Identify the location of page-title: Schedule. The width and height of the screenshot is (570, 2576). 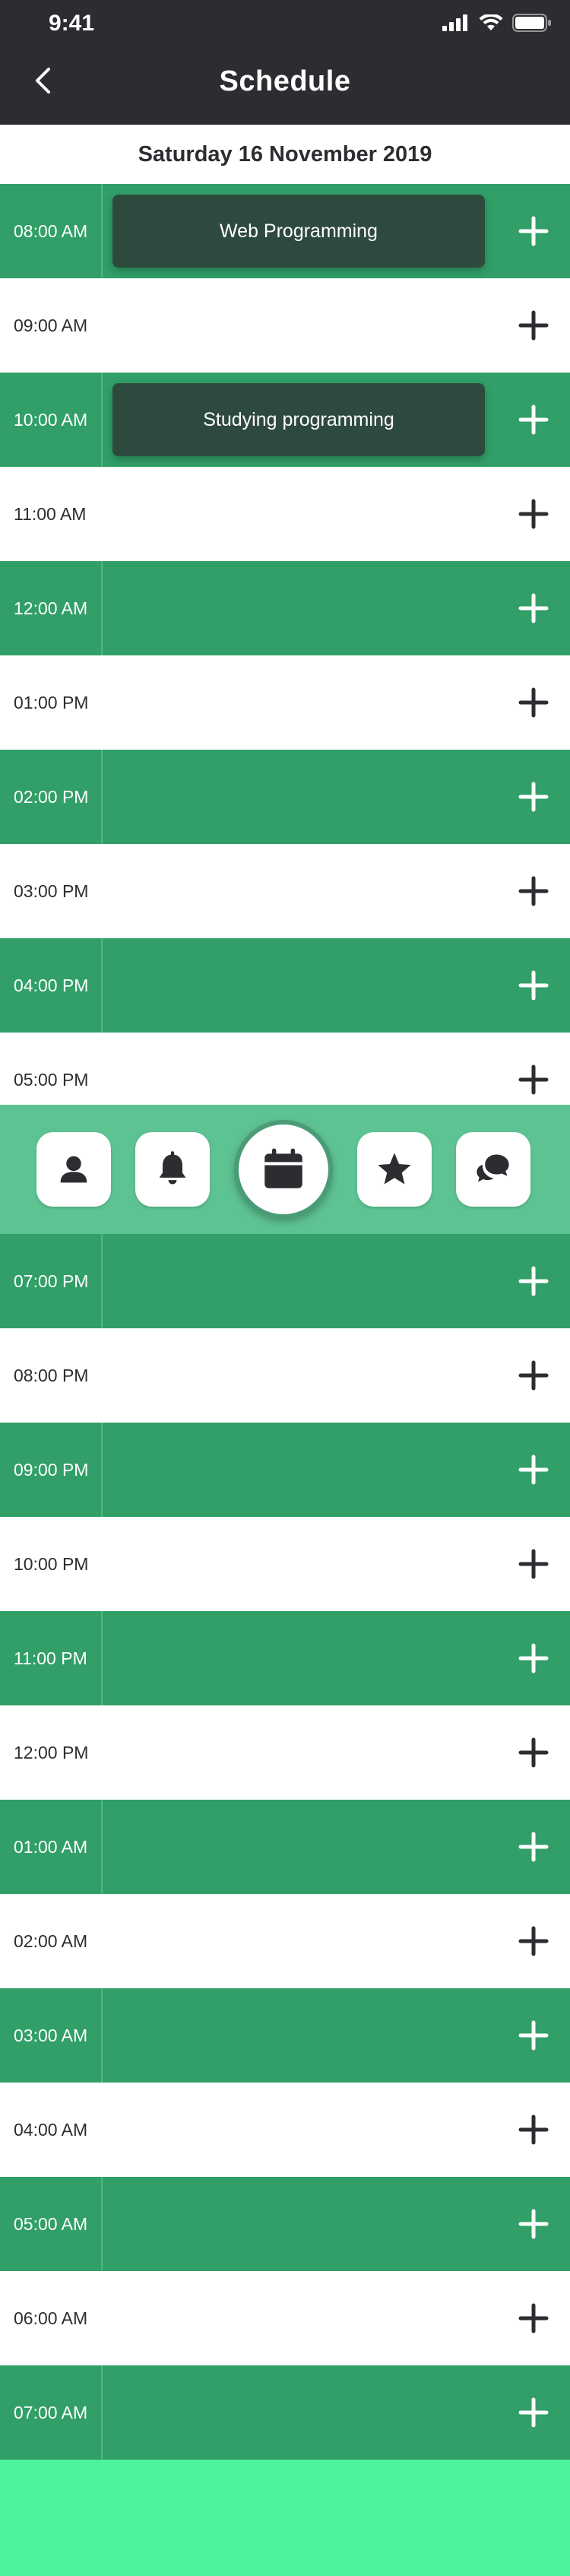
(285, 81).